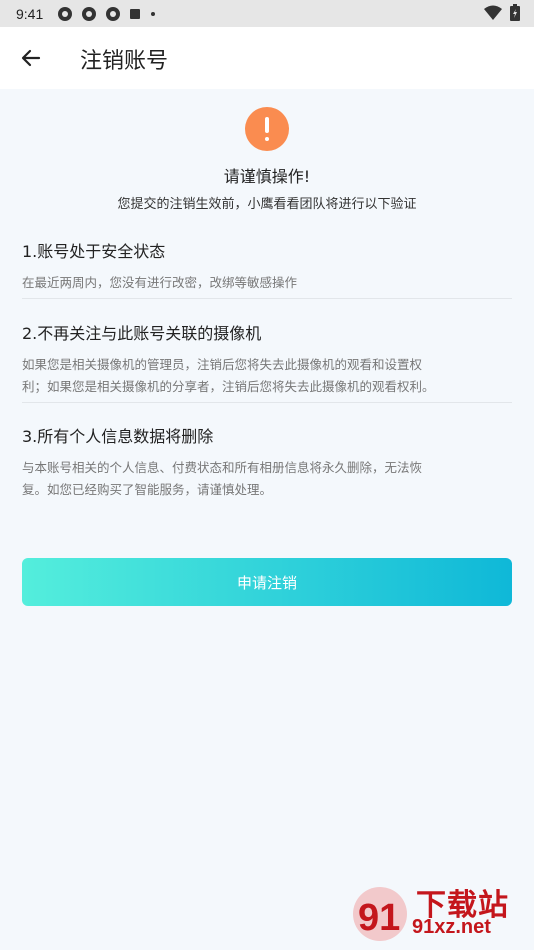  Describe the element at coordinates (135, 13) in the screenshot. I see `notification-square-icon` at that location.